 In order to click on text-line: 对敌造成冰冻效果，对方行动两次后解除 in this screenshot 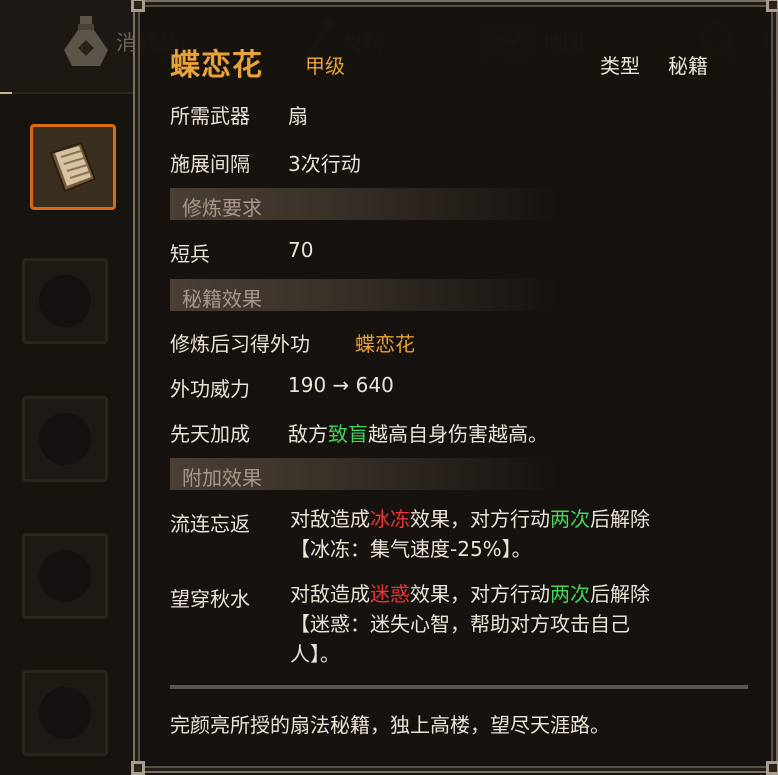, I will do `click(510, 519)`.